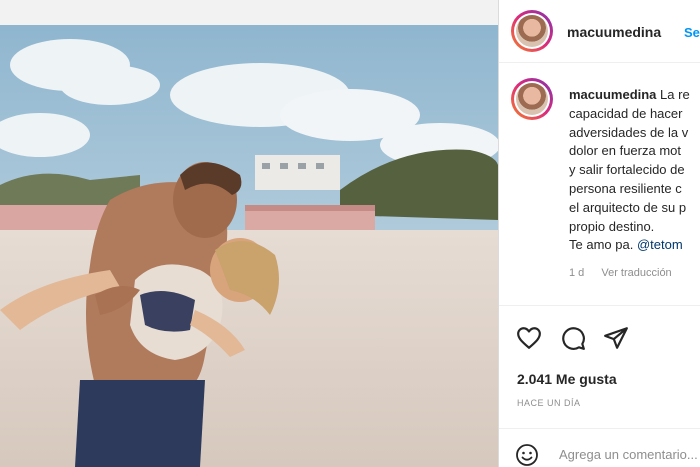 The height and width of the screenshot is (467, 700). What do you see at coordinates (599, 428) in the screenshot?
I see `comment-divider` at bounding box center [599, 428].